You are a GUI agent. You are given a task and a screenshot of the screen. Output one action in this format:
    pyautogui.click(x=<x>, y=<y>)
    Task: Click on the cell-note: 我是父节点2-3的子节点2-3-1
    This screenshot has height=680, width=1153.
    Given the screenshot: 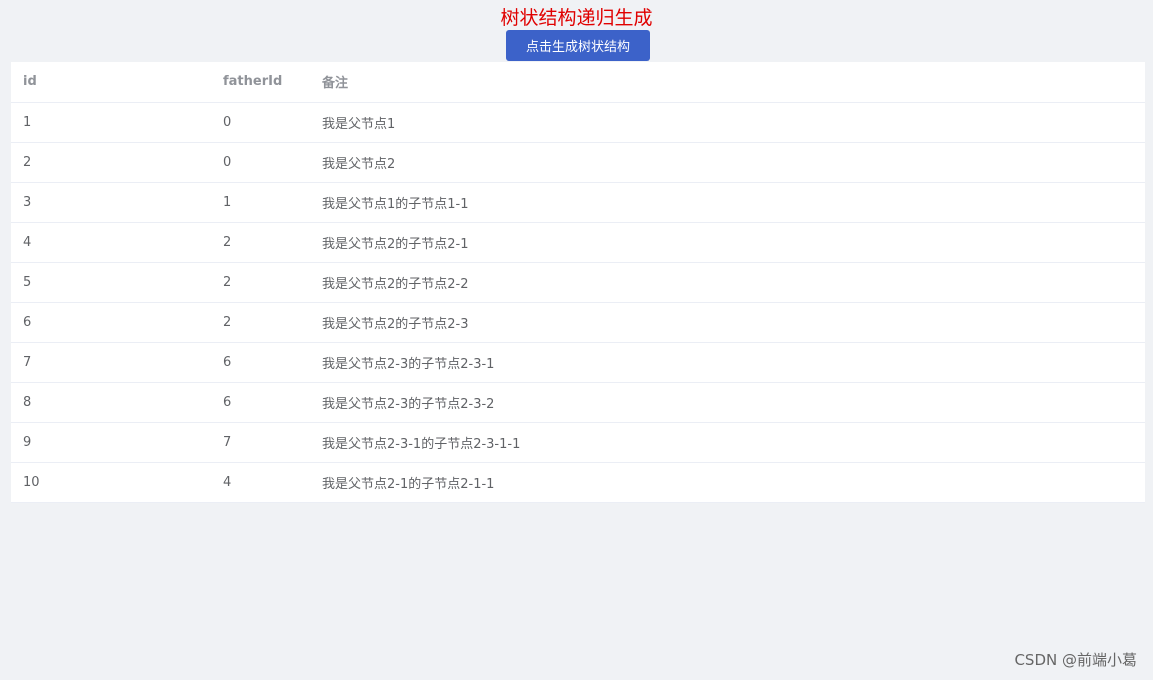 What is the action you would take?
    pyautogui.click(x=727, y=362)
    